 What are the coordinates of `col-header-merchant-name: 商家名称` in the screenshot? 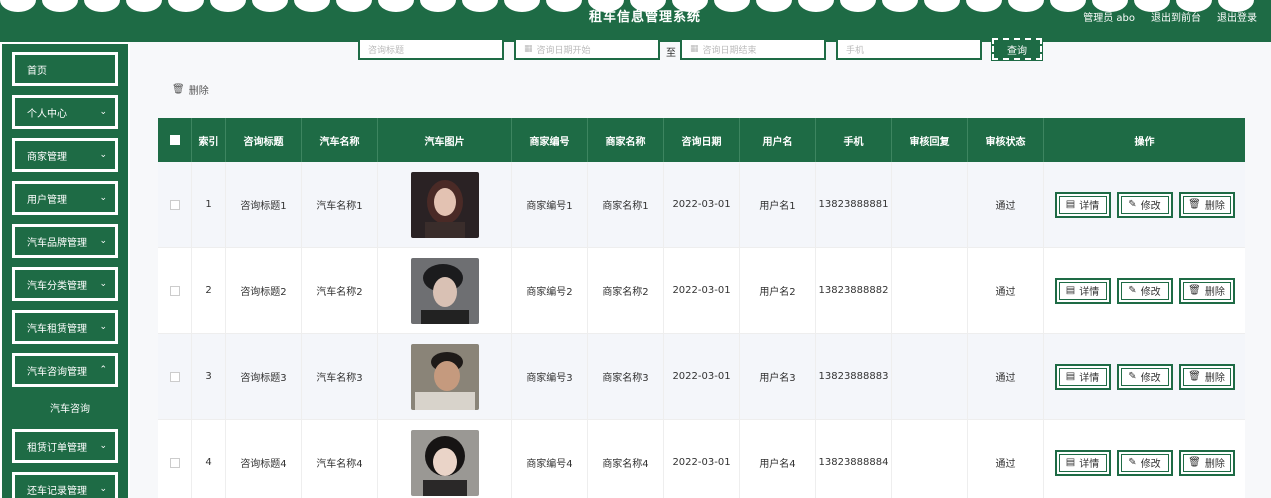 It's located at (626, 140).